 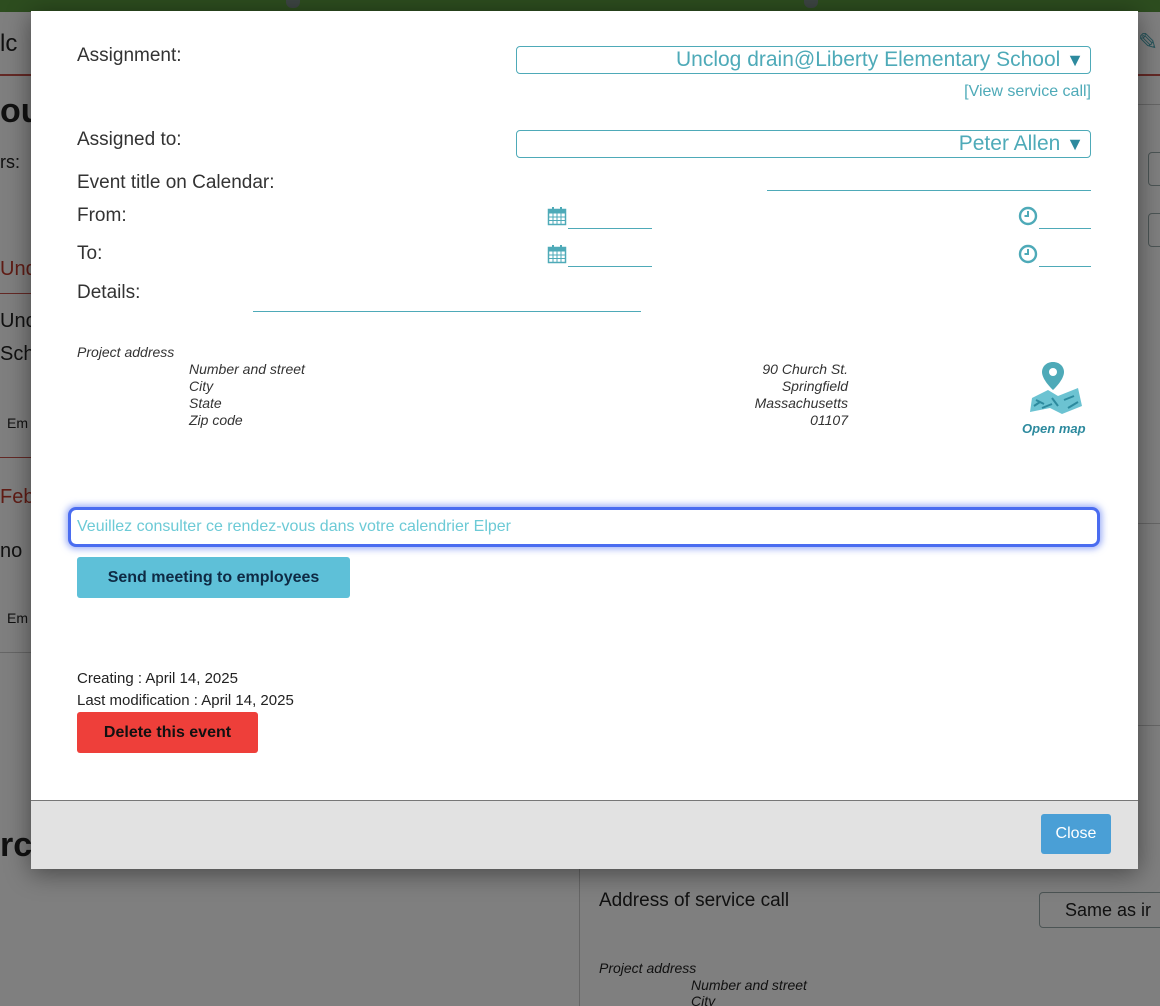 I want to click on assigned-to-select: Peter Allen ▼, so click(x=803, y=144).